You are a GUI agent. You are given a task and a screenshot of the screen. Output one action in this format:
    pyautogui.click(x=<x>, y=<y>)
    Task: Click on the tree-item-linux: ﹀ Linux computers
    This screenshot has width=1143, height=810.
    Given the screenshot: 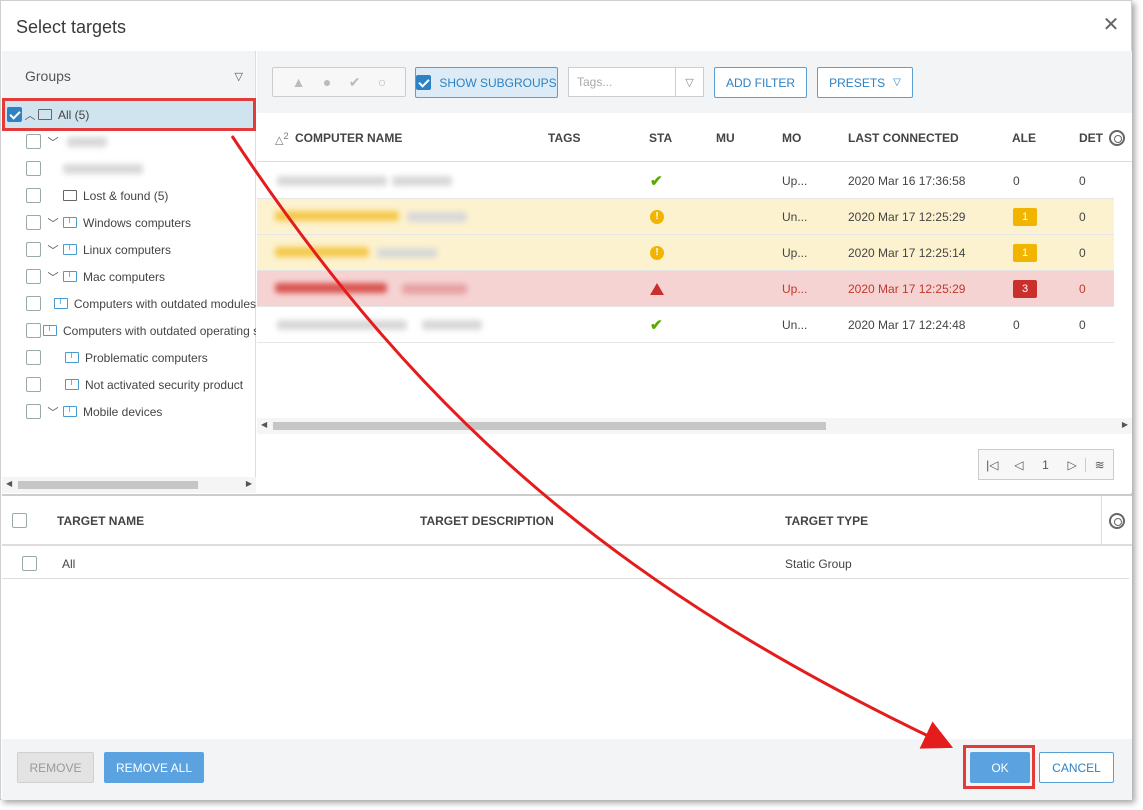 What is the action you would take?
    pyautogui.click(x=129, y=249)
    